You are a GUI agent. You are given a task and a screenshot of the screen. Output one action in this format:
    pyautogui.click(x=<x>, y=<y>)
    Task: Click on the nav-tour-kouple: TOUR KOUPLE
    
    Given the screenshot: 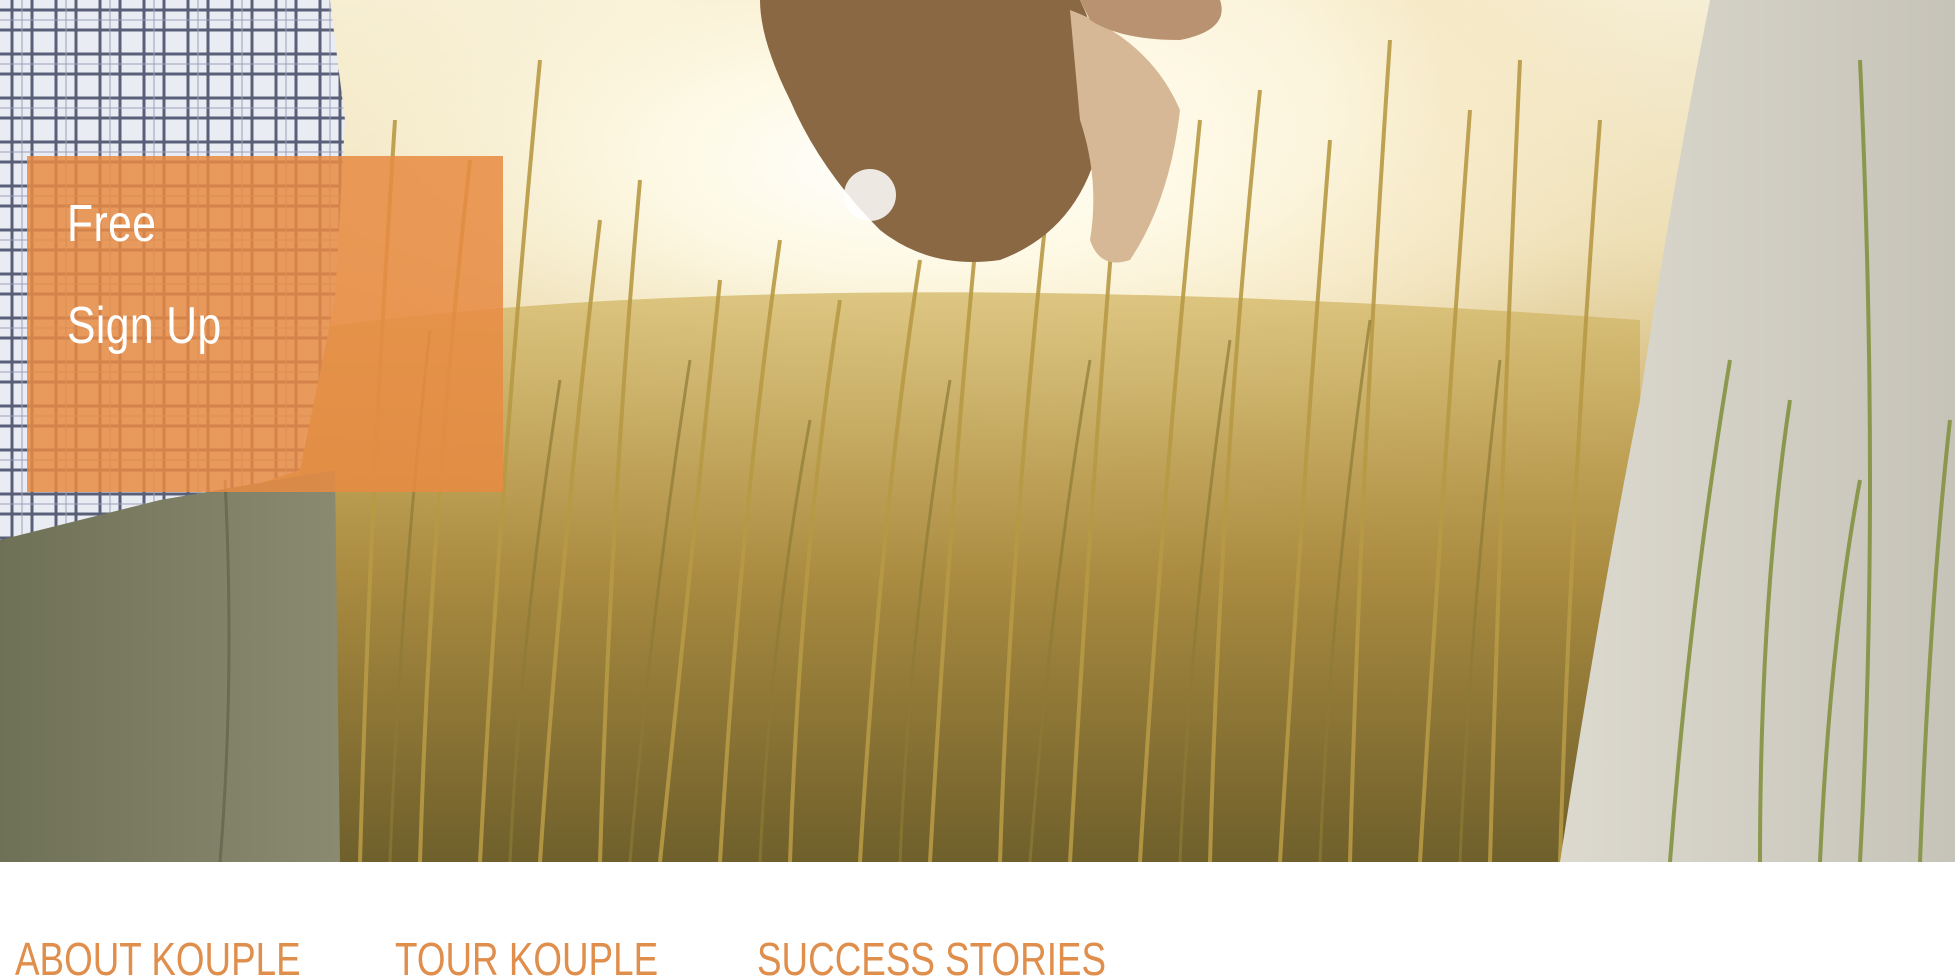 What is the action you would take?
    pyautogui.click(x=526, y=956)
    